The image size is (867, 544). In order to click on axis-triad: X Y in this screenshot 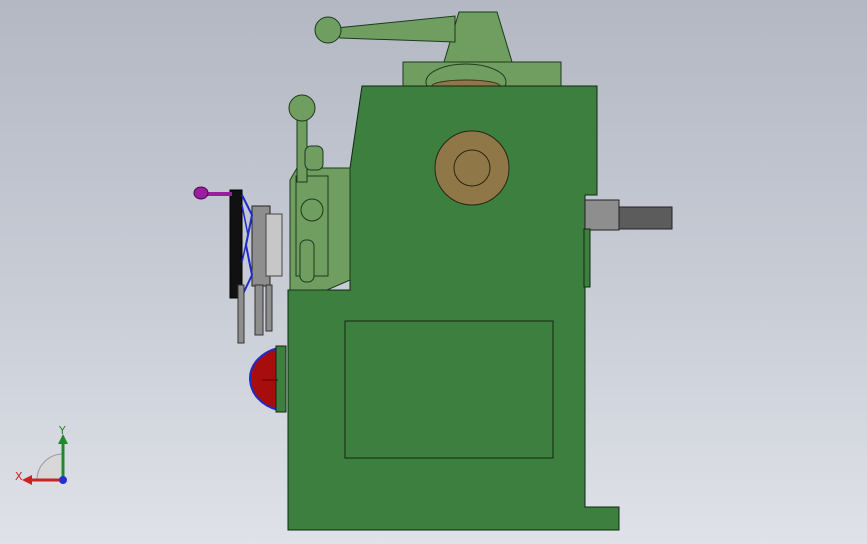, I will do `click(41, 454)`.